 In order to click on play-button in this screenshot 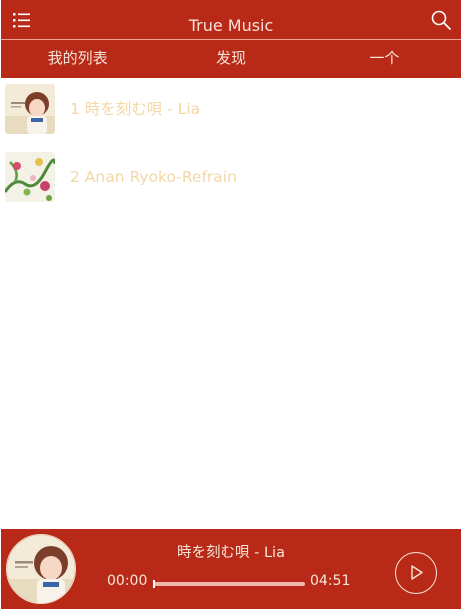, I will do `click(416, 573)`.